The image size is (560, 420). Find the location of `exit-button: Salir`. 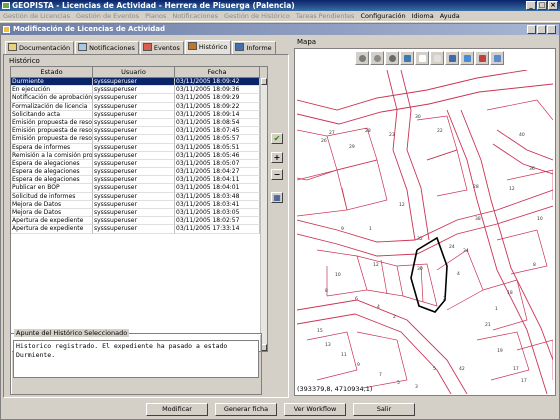

exit-button: Salir is located at coordinates (384, 409).